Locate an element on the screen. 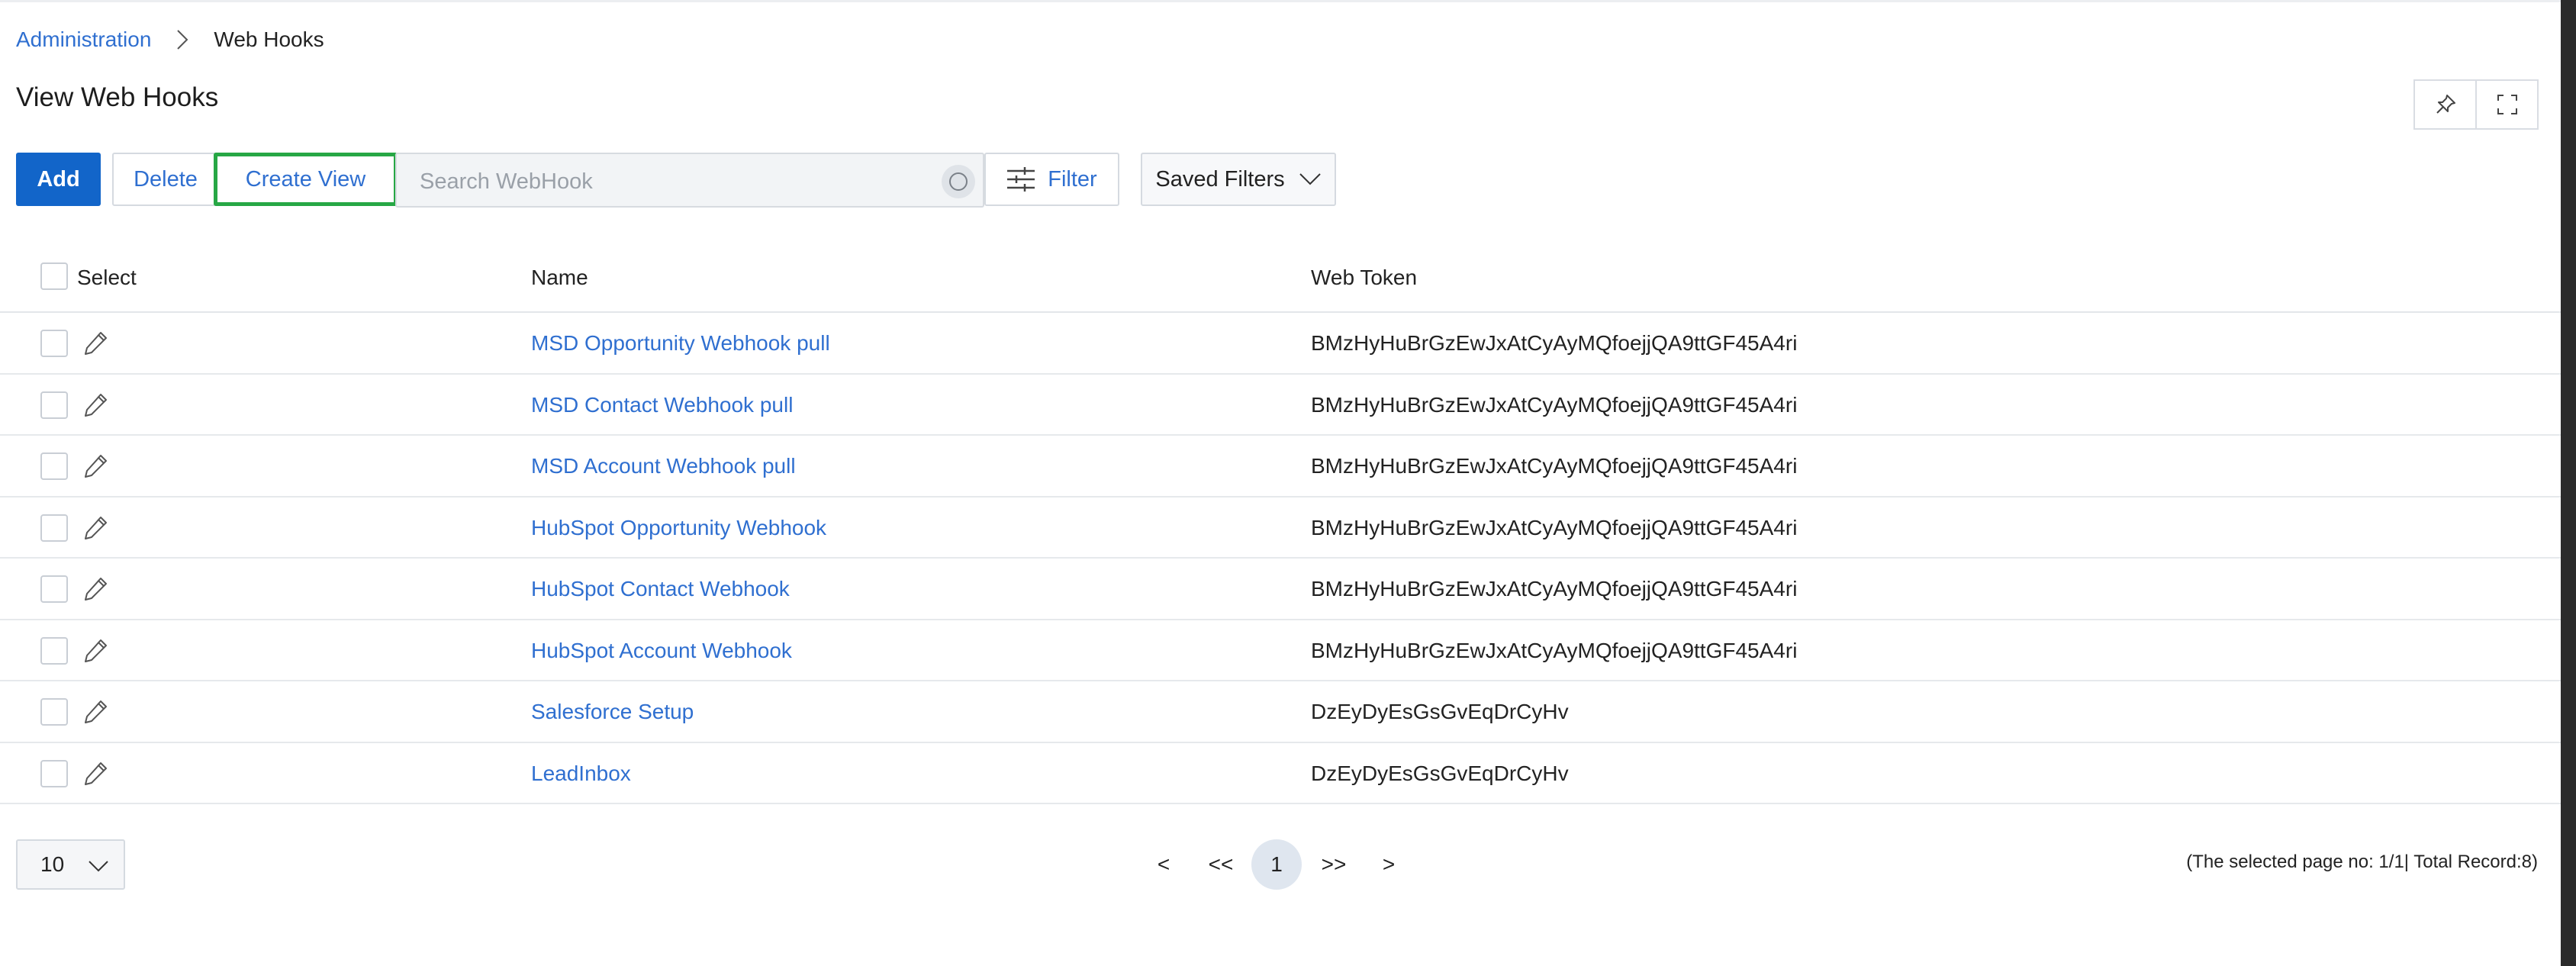 This screenshot has width=2576, height=966. search-icon is located at coordinates (958, 181).